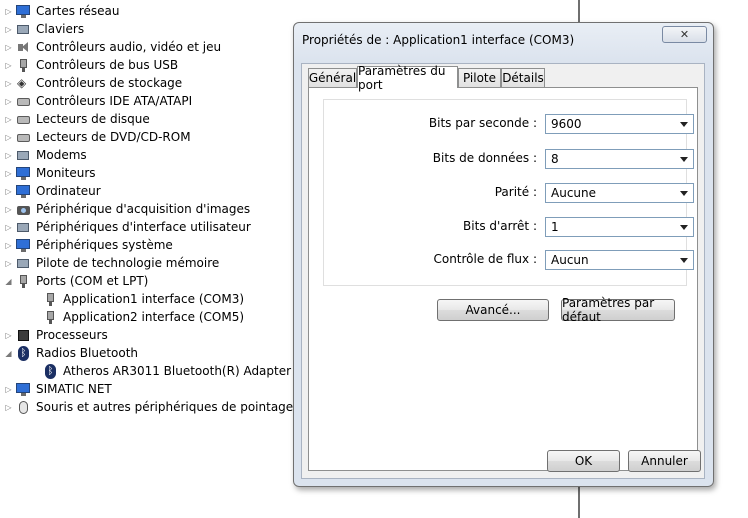  Describe the element at coordinates (23, 245) in the screenshot. I see `system-device-icon` at that location.